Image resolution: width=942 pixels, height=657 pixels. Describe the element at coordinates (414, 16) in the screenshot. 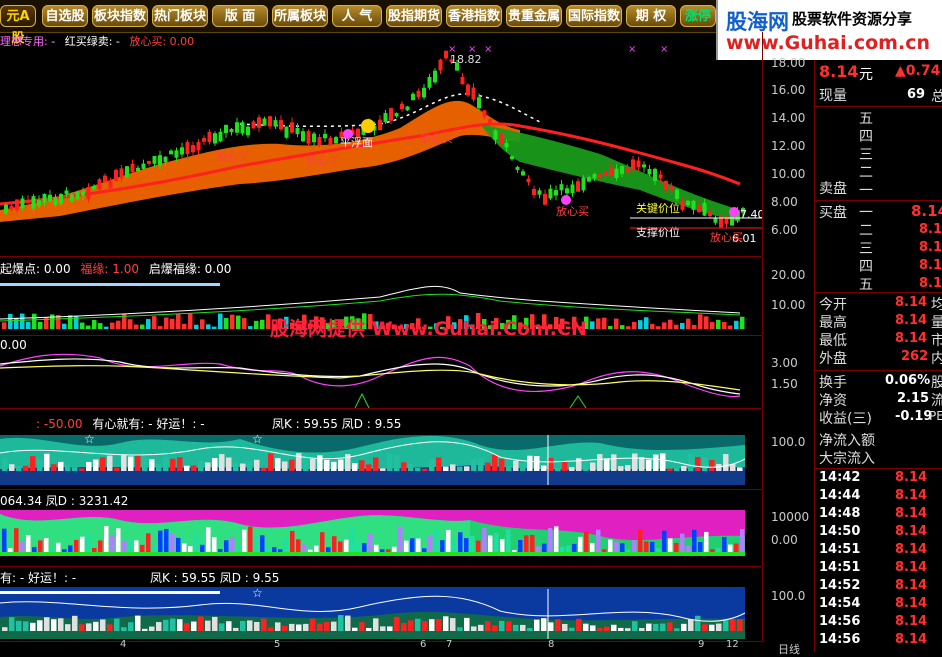

I see `tab-index-futures: 股指期货` at that location.